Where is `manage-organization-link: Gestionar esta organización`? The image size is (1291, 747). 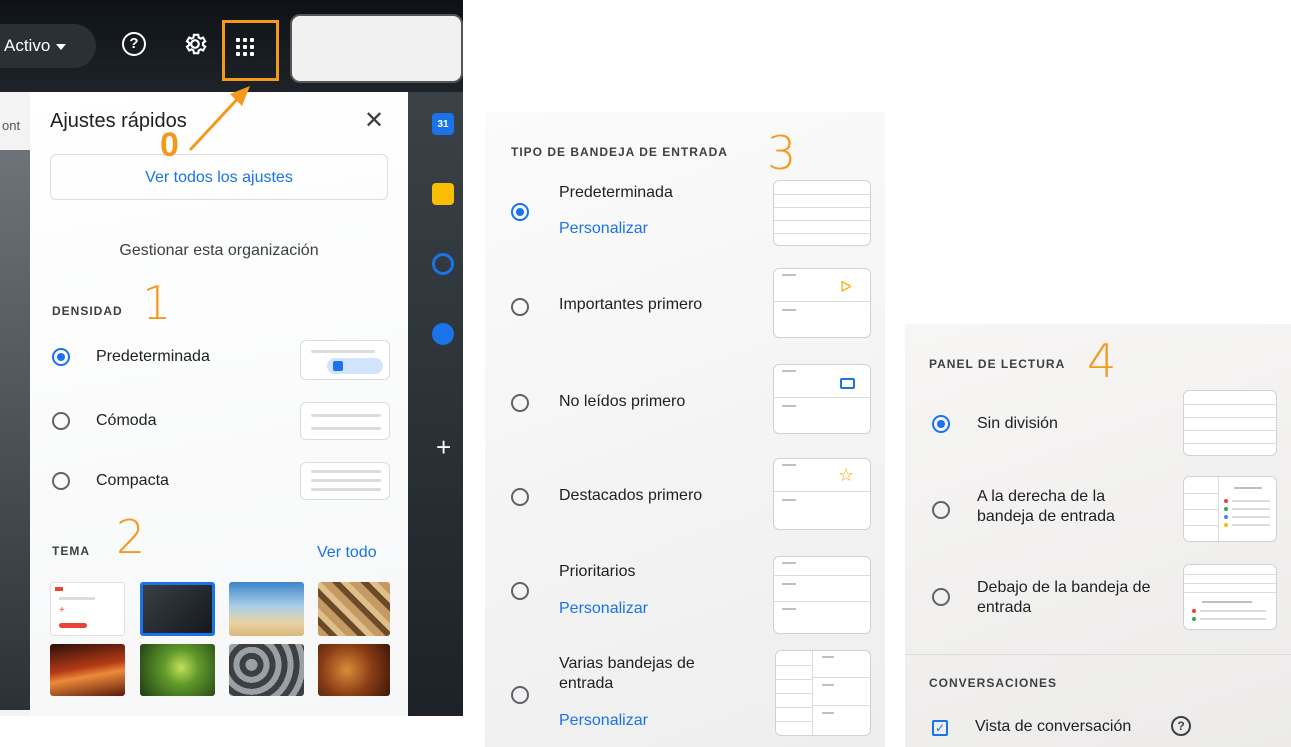 manage-organization-link: Gestionar esta organización is located at coordinates (219, 251).